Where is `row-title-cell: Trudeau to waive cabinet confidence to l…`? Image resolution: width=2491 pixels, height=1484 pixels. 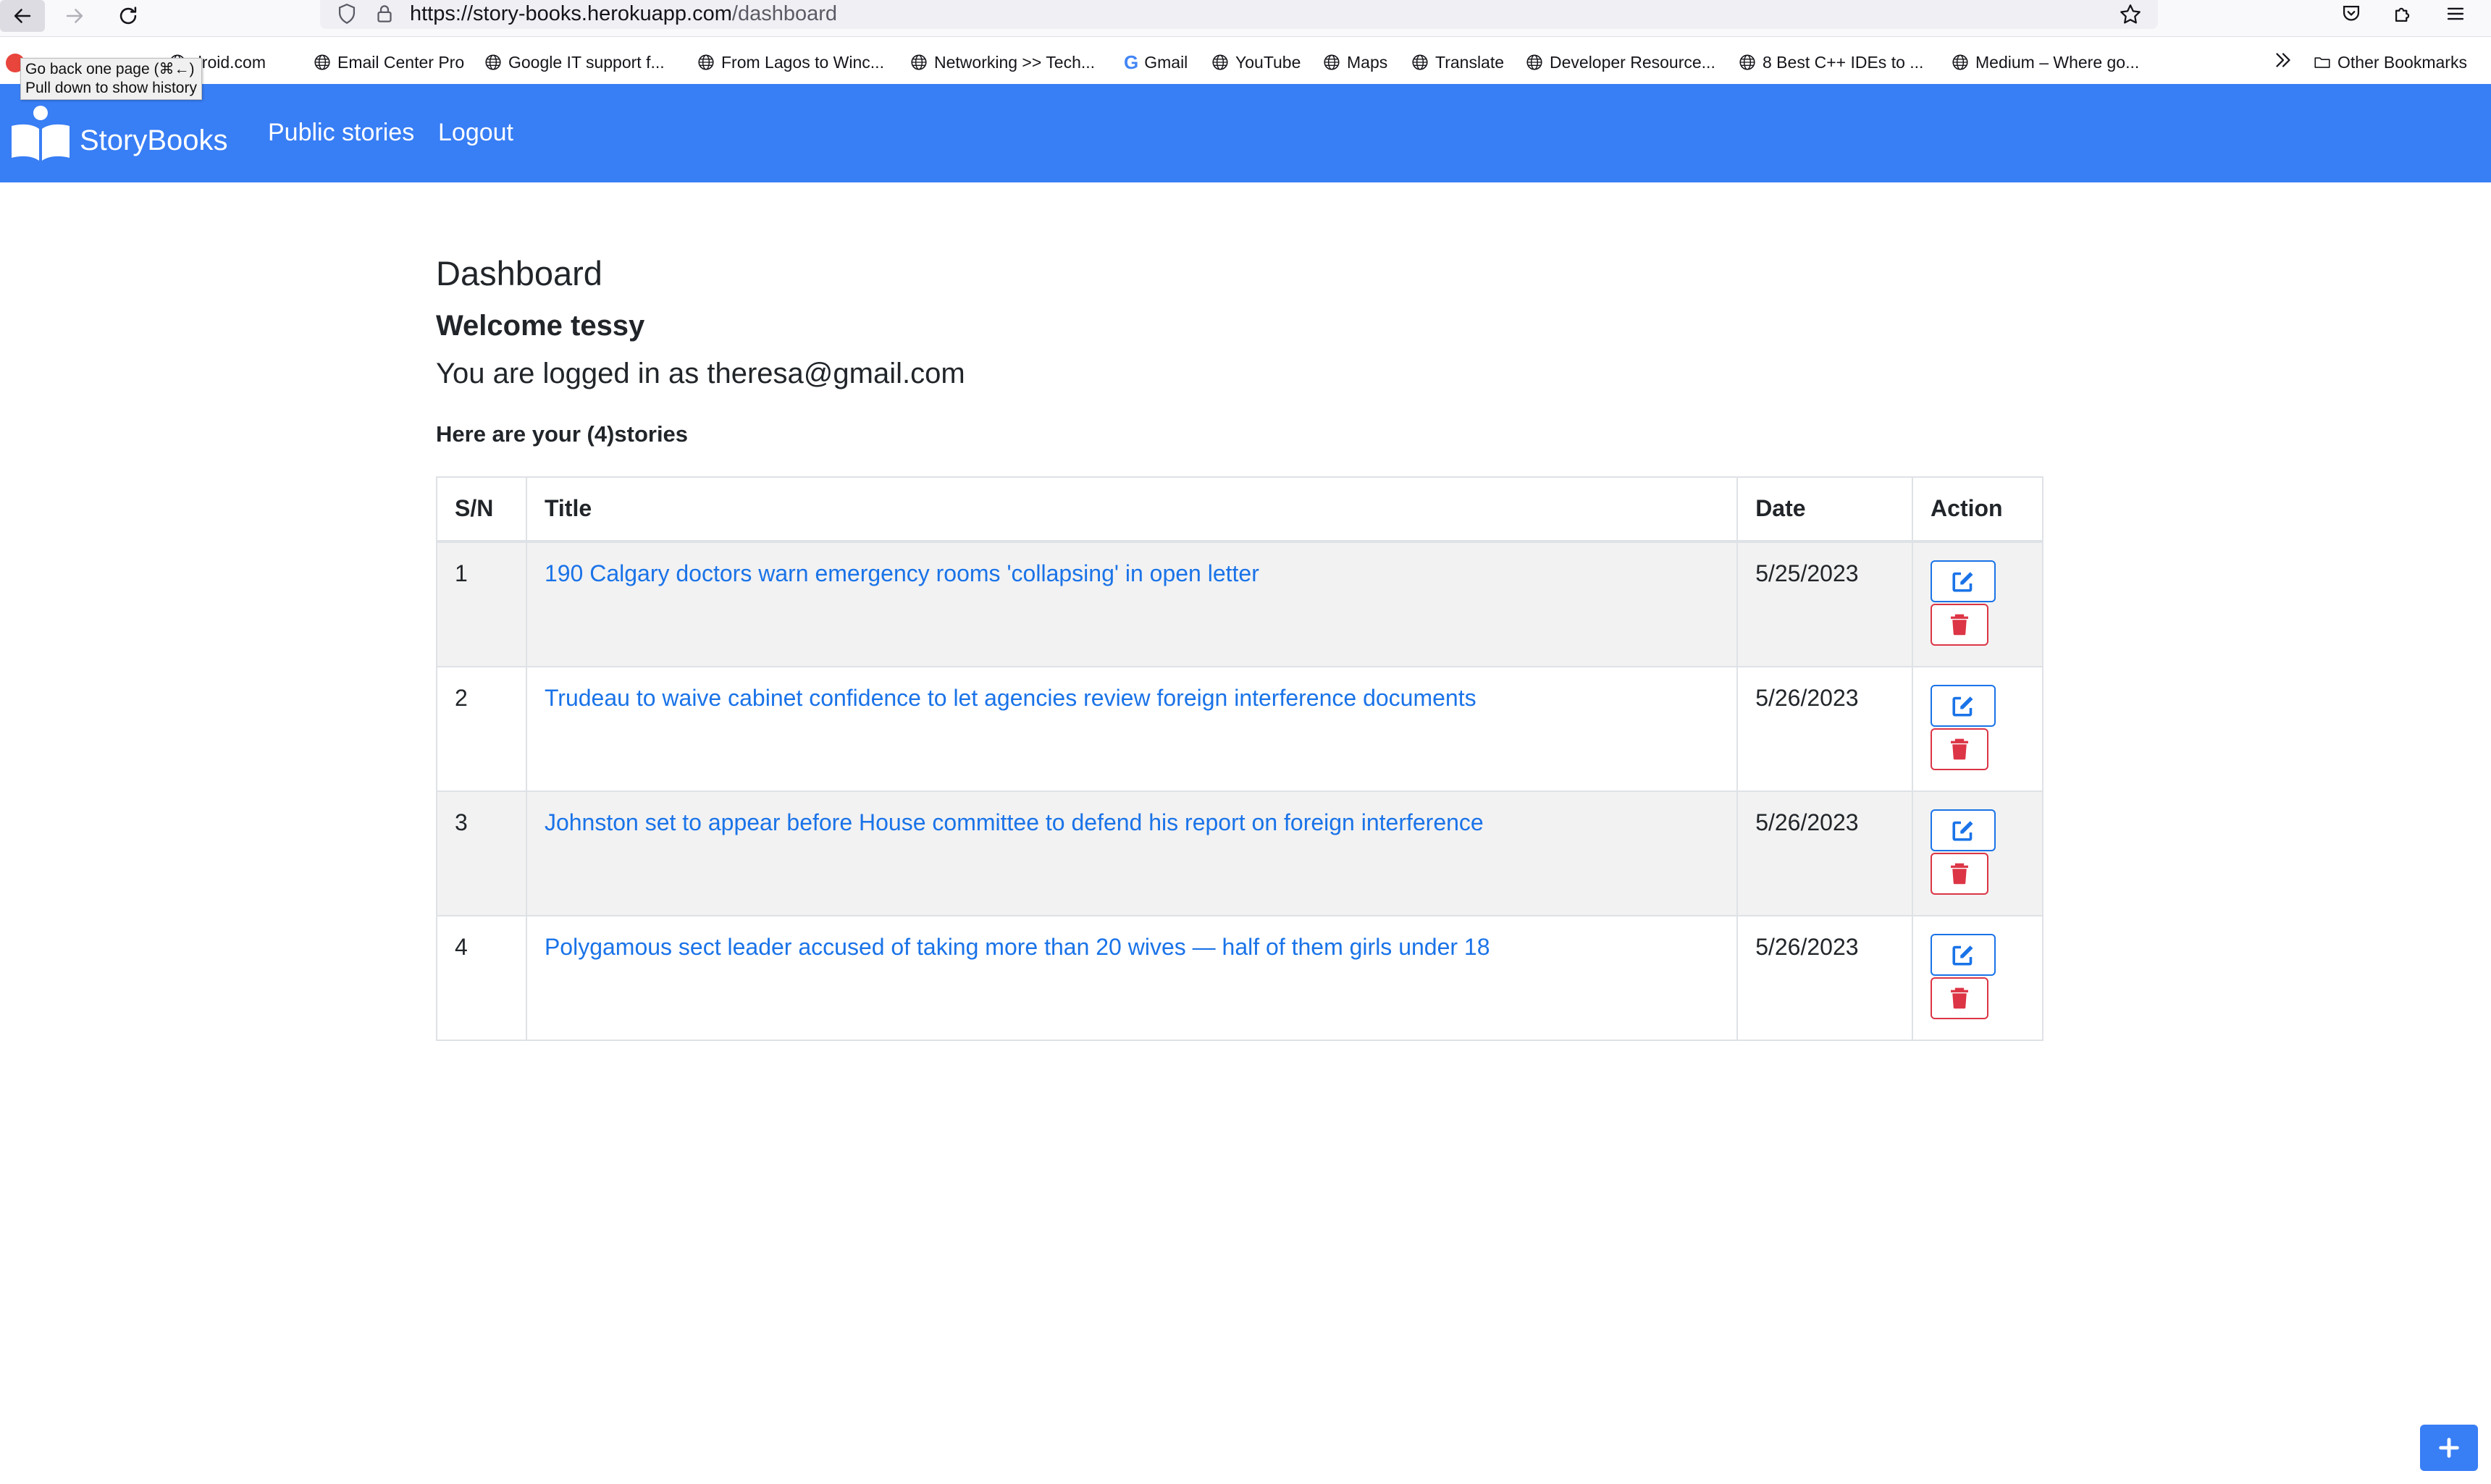 row-title-cell: Trudeau to waive cabinet confidence to l… is located at coordinates (1132, 729).